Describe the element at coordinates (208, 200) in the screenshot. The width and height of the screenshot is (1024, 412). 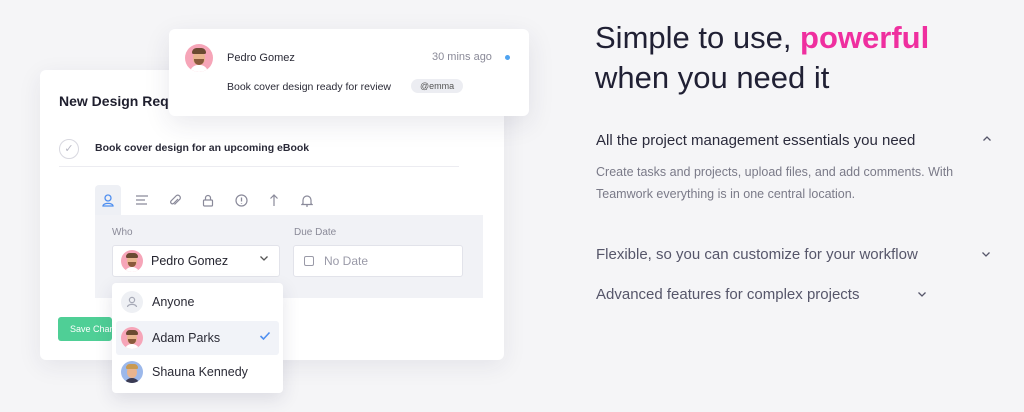
I see `lock-icon` at that location.